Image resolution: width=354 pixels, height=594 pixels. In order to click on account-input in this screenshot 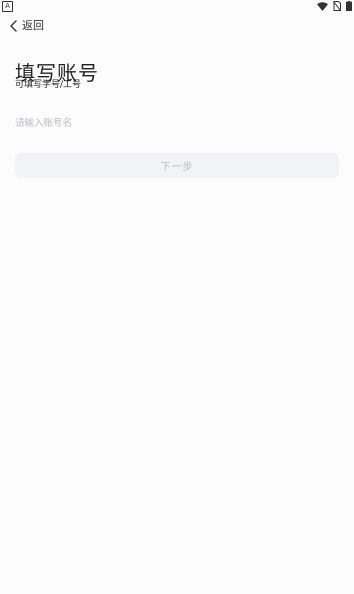, I will do `click(175, 123)`.